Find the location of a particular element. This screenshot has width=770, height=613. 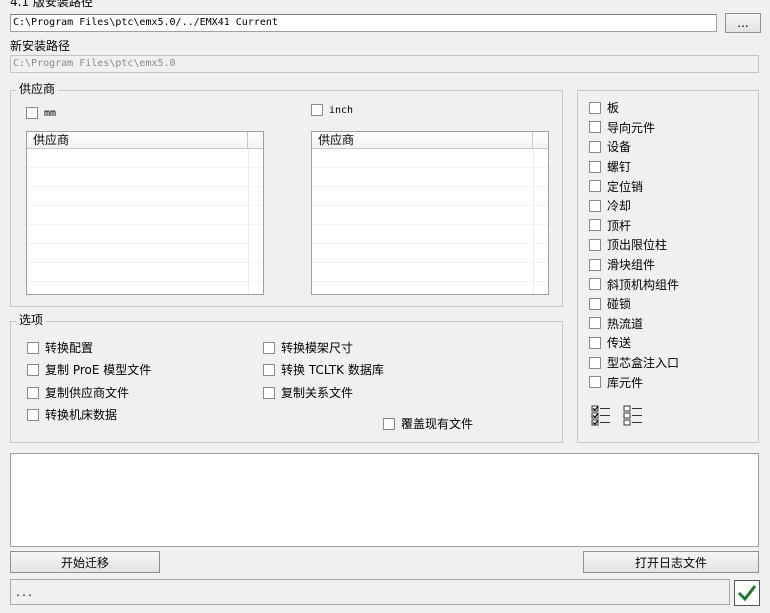

convert-machine-data-label: 转换机床数据 is located at coordinates (81, 415).